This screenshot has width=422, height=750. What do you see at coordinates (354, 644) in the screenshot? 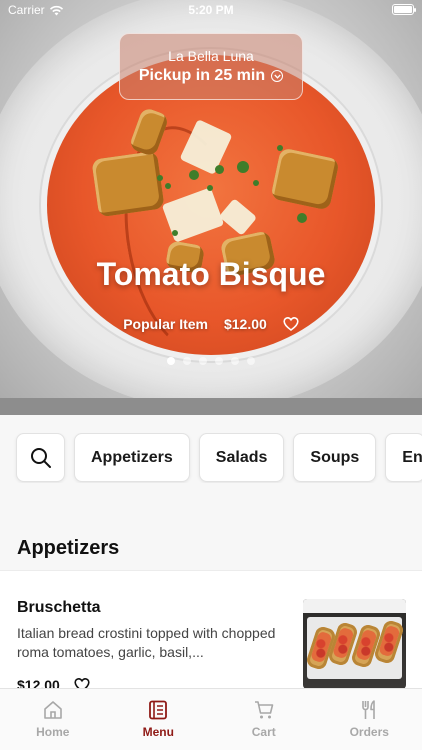
I see `menu-item-photo` at bounding box center [354, 644].